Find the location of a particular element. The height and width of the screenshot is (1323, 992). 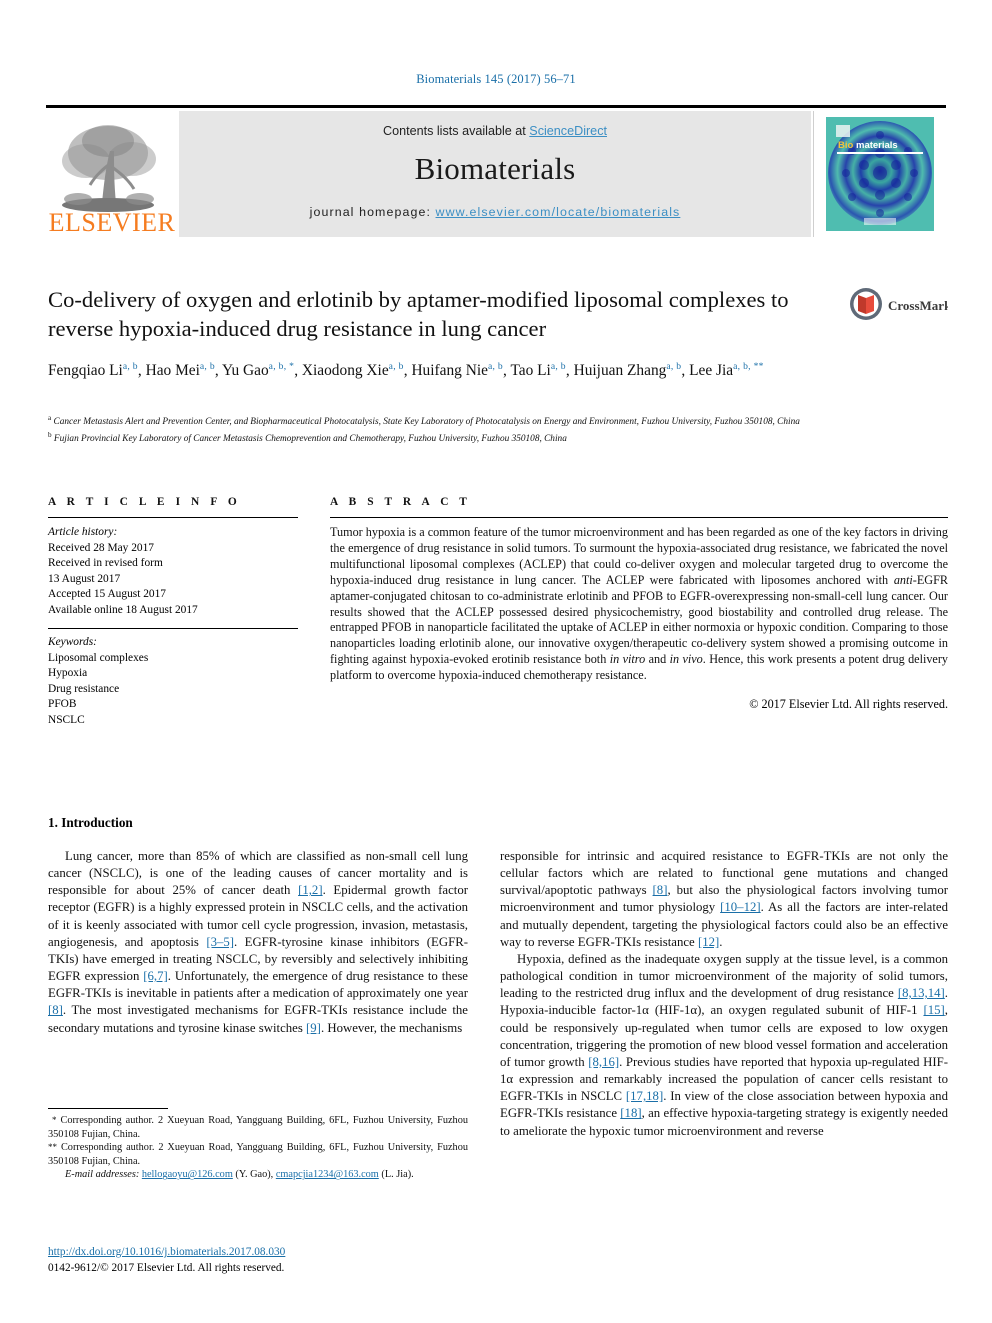

article-history-item: Available online 18 August 2017 is located at coordinates (123, 609).